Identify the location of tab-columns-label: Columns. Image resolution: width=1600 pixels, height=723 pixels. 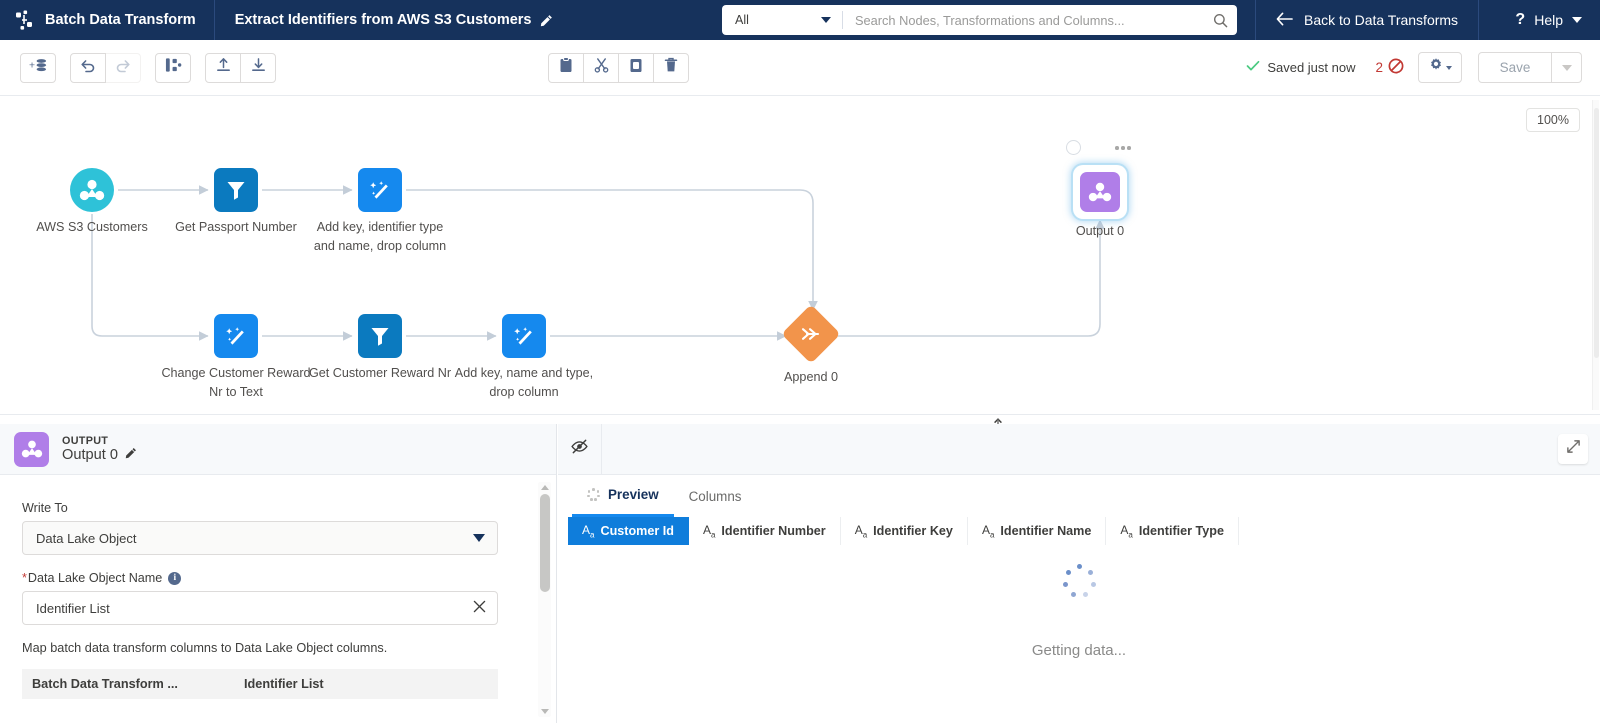
(715, 496).